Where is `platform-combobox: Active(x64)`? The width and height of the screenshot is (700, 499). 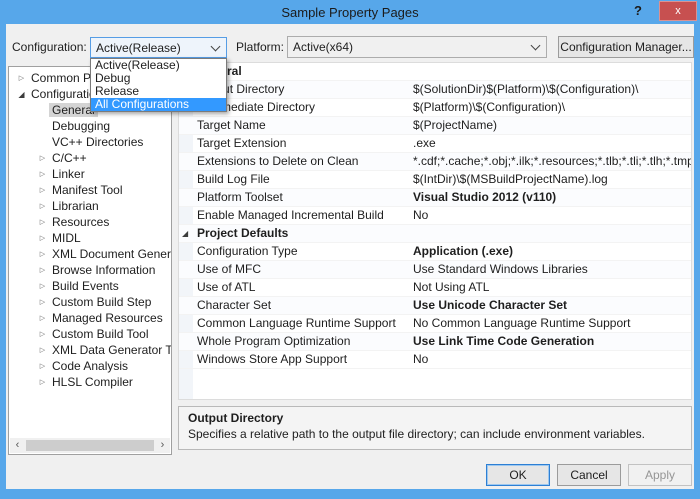
platform-combobox: Active(x64) is located at coordinates (417, 47).